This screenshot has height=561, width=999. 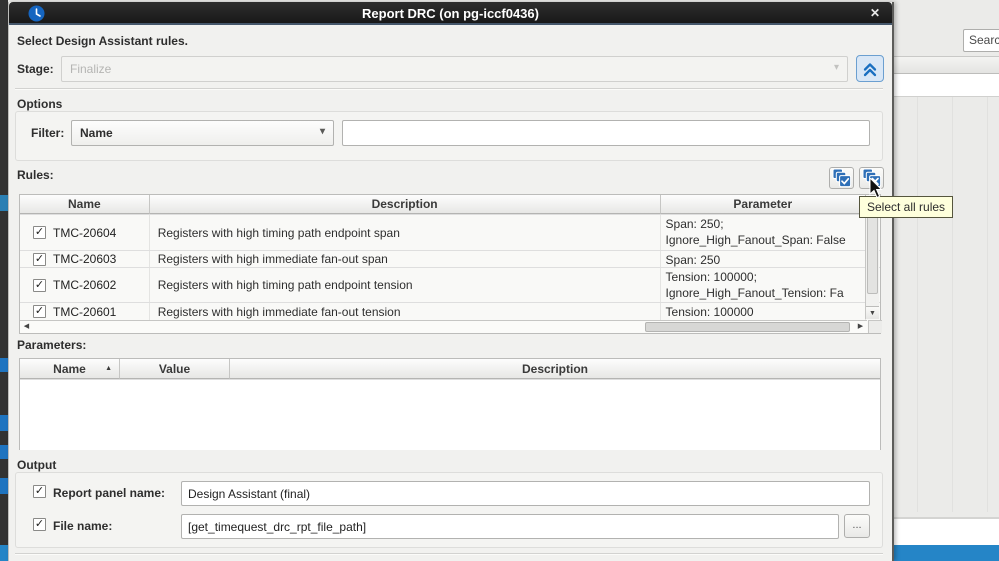 I want to click on rules-section-label: Rules:, so click(x=35, y=175).